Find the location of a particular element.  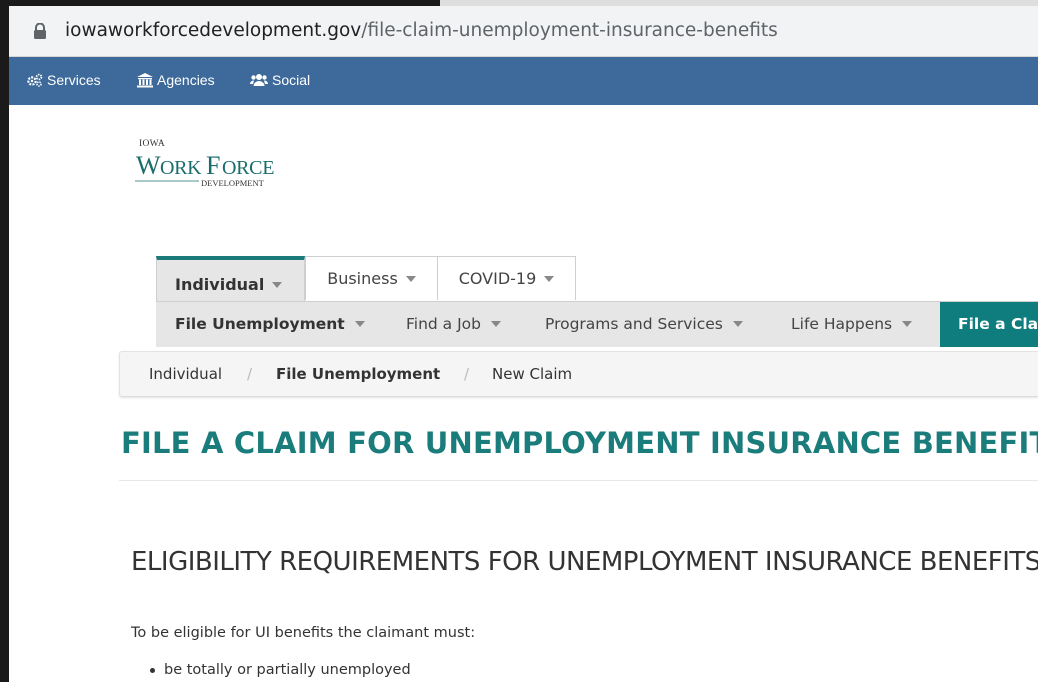

tab-business: Business is located at coordinates (371, 278).